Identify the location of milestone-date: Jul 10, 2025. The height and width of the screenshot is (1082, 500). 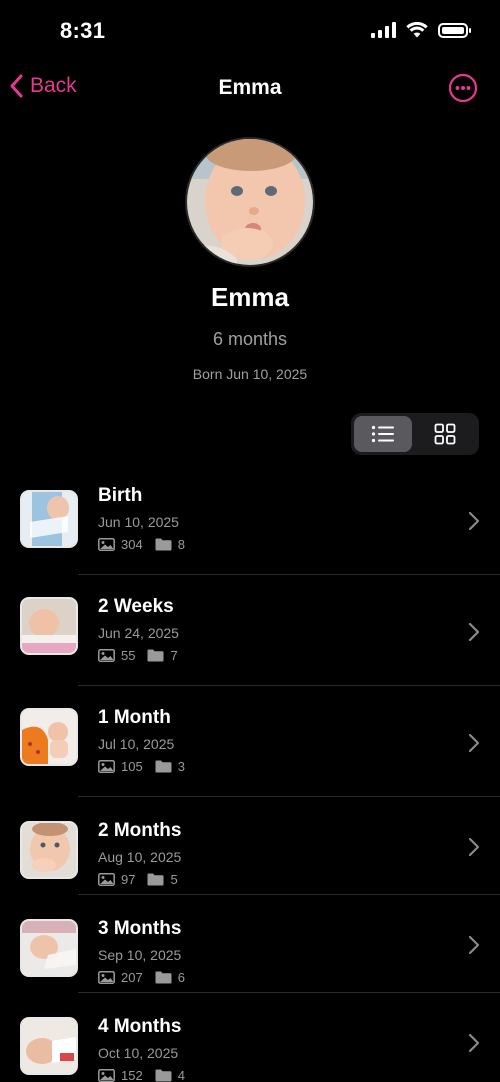
(136, 744).